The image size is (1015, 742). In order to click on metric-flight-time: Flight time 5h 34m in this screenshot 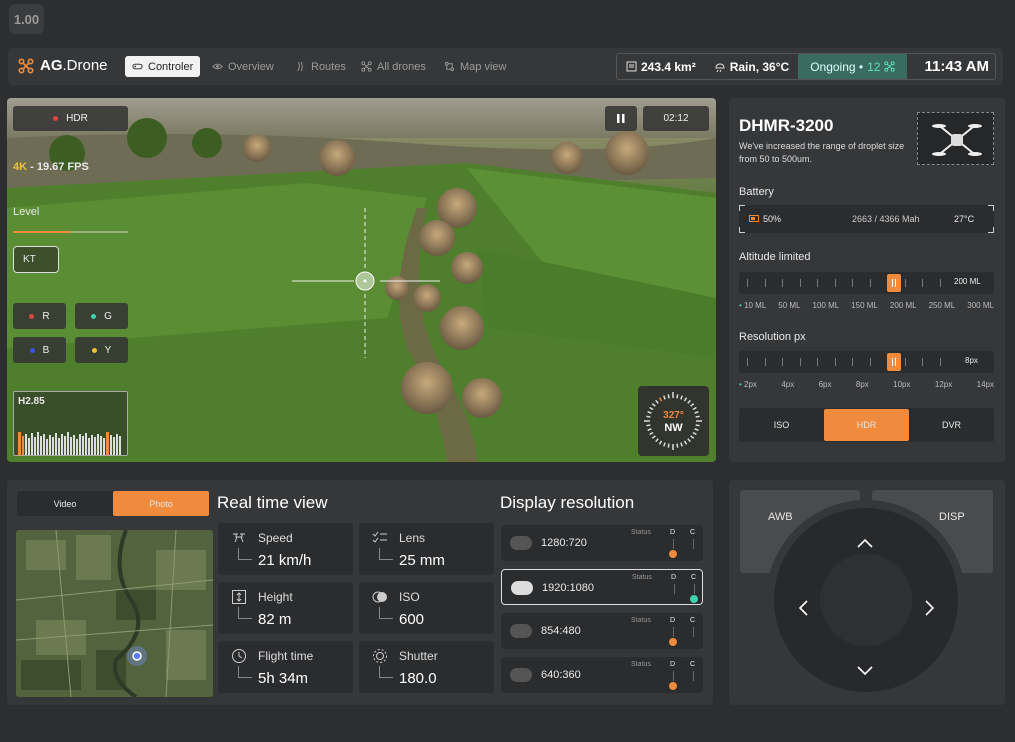, I will do `click(285, 667)`.